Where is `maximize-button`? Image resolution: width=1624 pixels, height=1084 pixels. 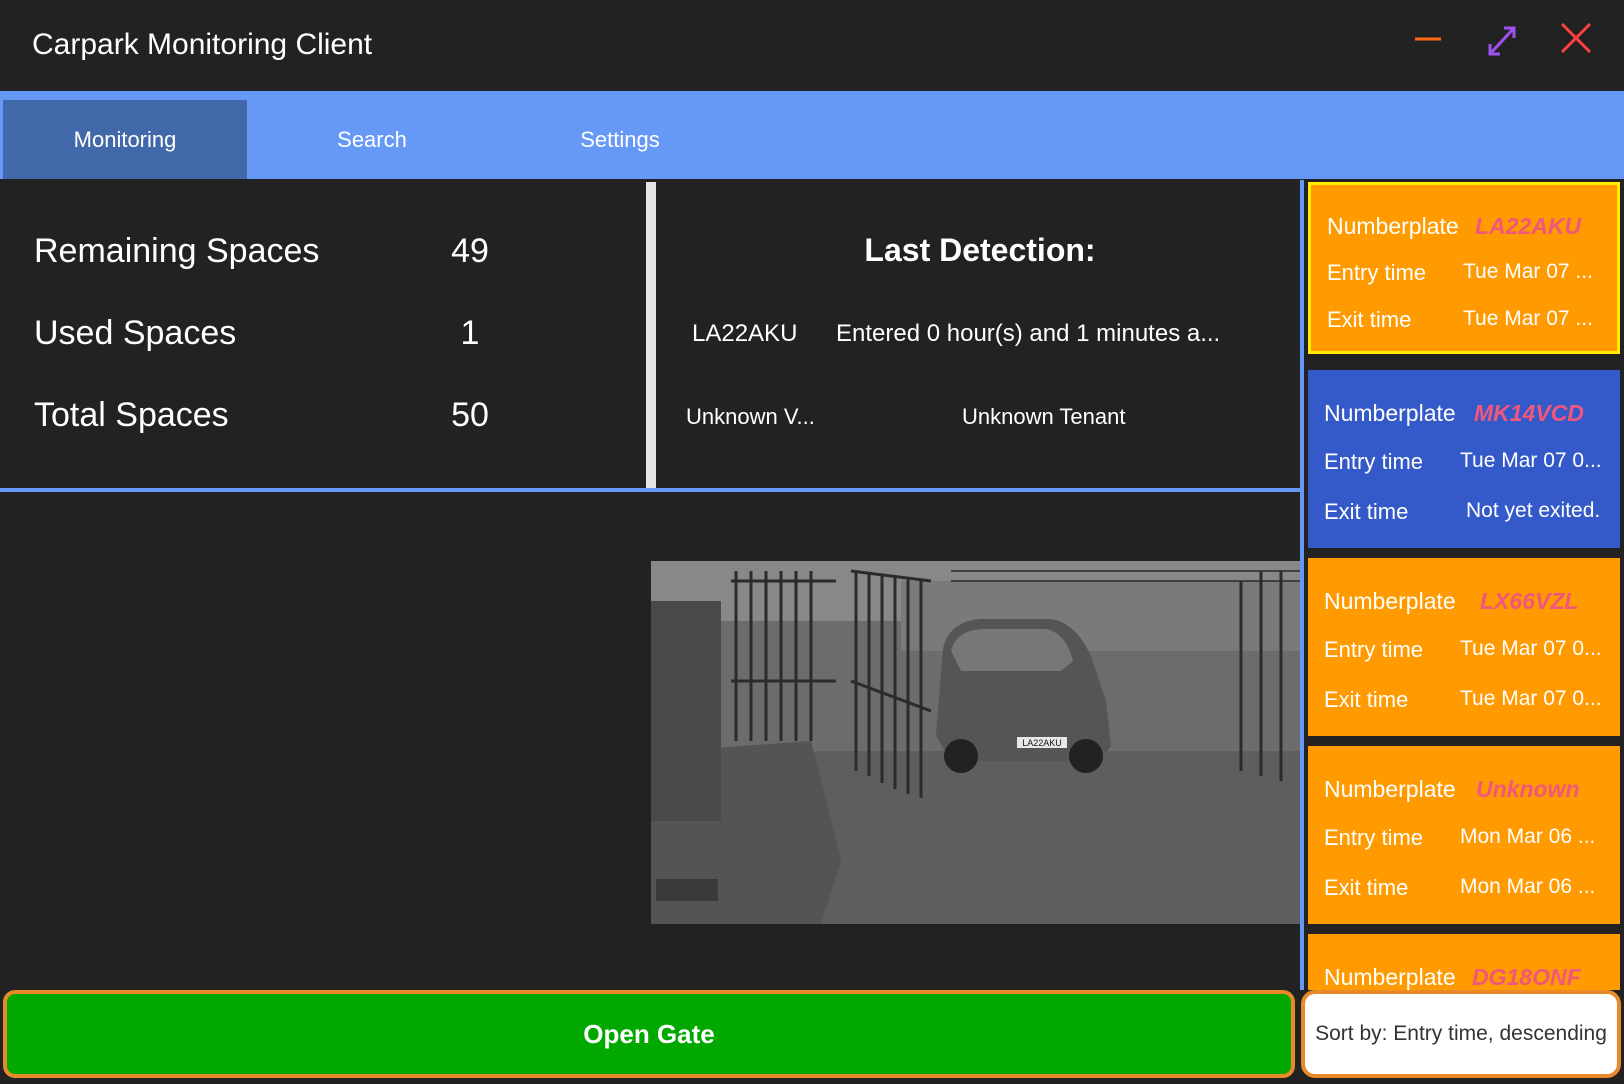
maximize-button is located at coordinates (1502, 44).